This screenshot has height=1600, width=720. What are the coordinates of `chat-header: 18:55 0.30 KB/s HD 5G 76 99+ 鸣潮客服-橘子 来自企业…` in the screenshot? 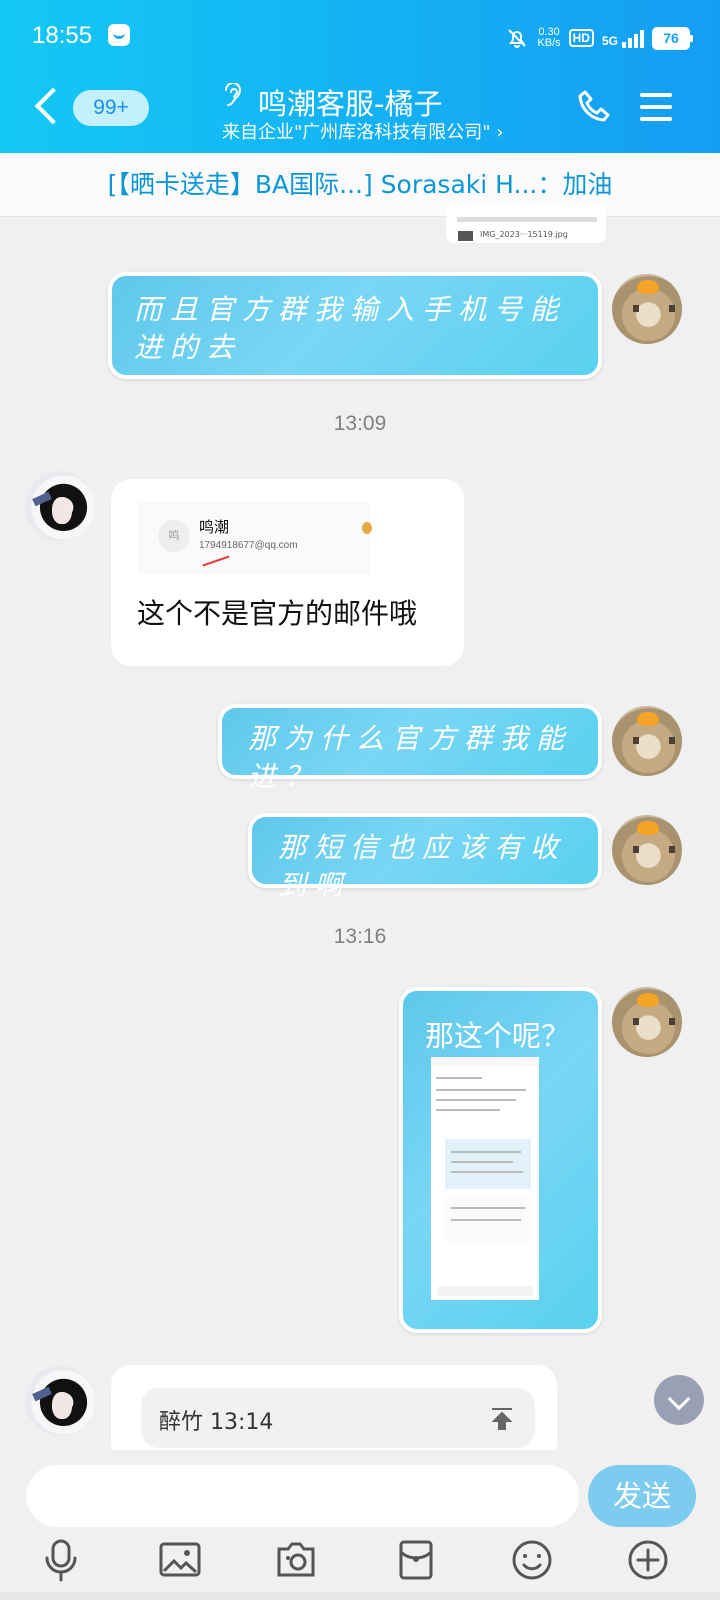 It's located at (360, 77).